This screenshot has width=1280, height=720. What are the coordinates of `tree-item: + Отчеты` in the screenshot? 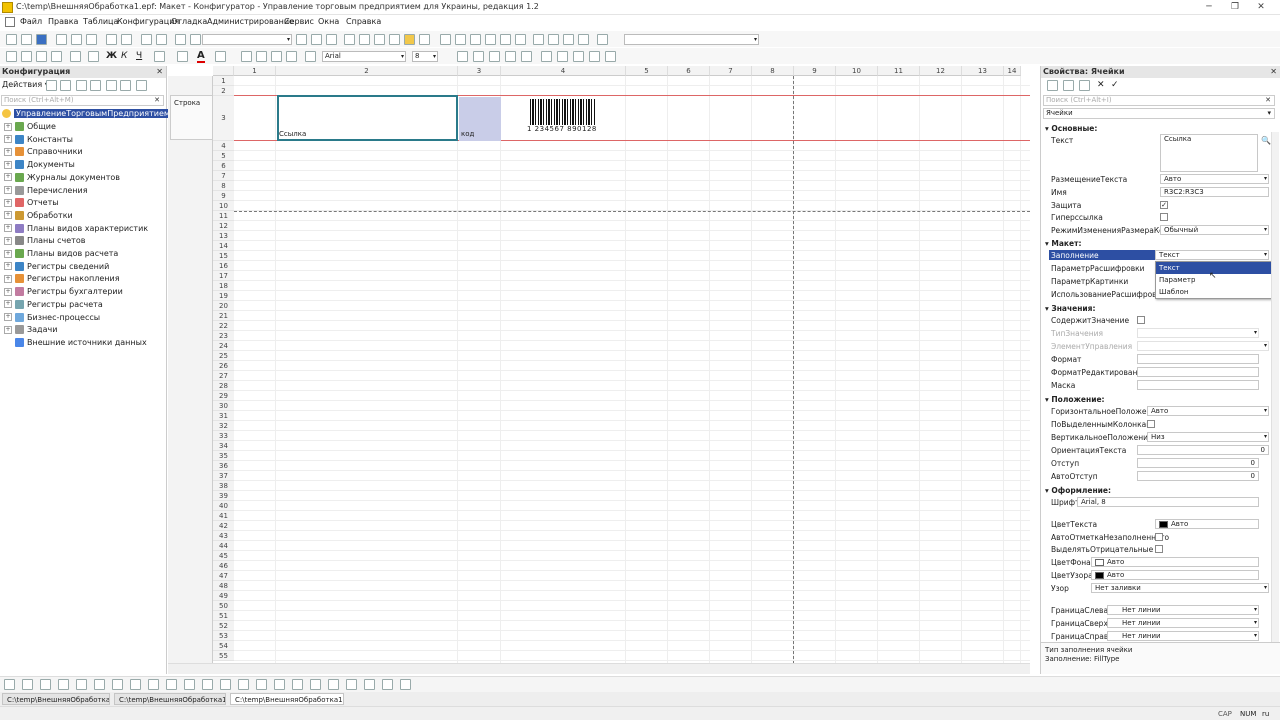 It's located at (31, 203).